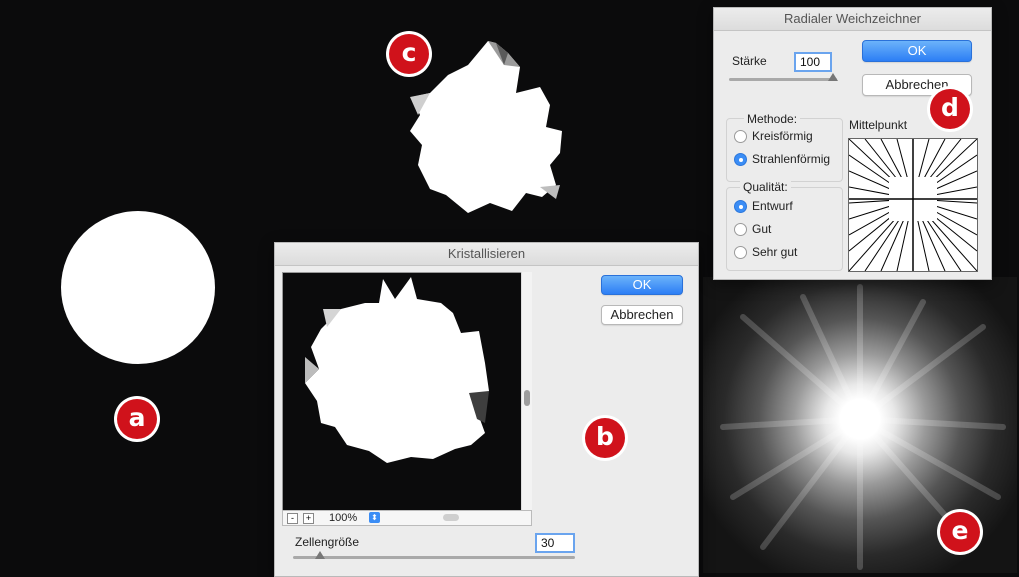 The image size is (1019, 577). What do you see at coordinates (605, 438) in the screenshot?
I see `step-badge-b: b` at bounding box center [605, 438].